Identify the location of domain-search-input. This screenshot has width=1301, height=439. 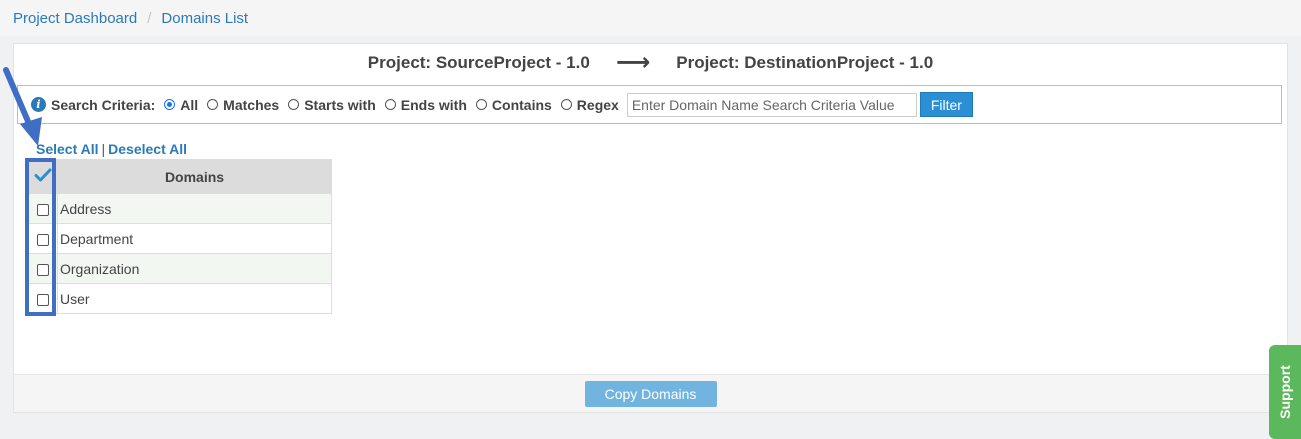
(771, 104).